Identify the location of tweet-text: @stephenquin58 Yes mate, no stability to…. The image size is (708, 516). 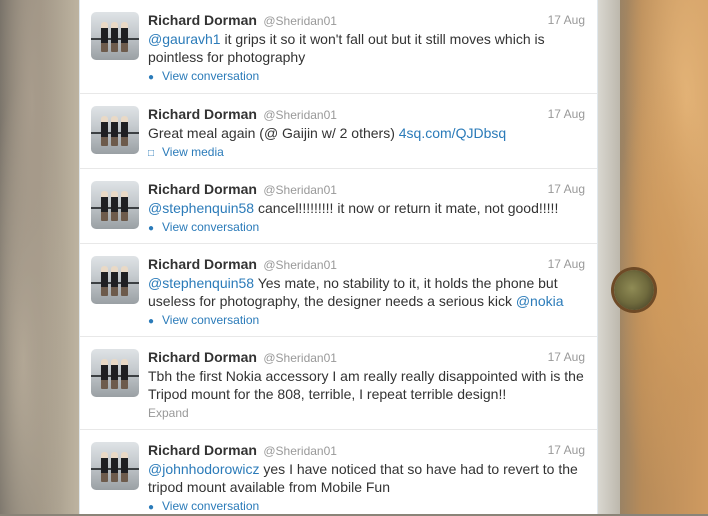
(356, 292).